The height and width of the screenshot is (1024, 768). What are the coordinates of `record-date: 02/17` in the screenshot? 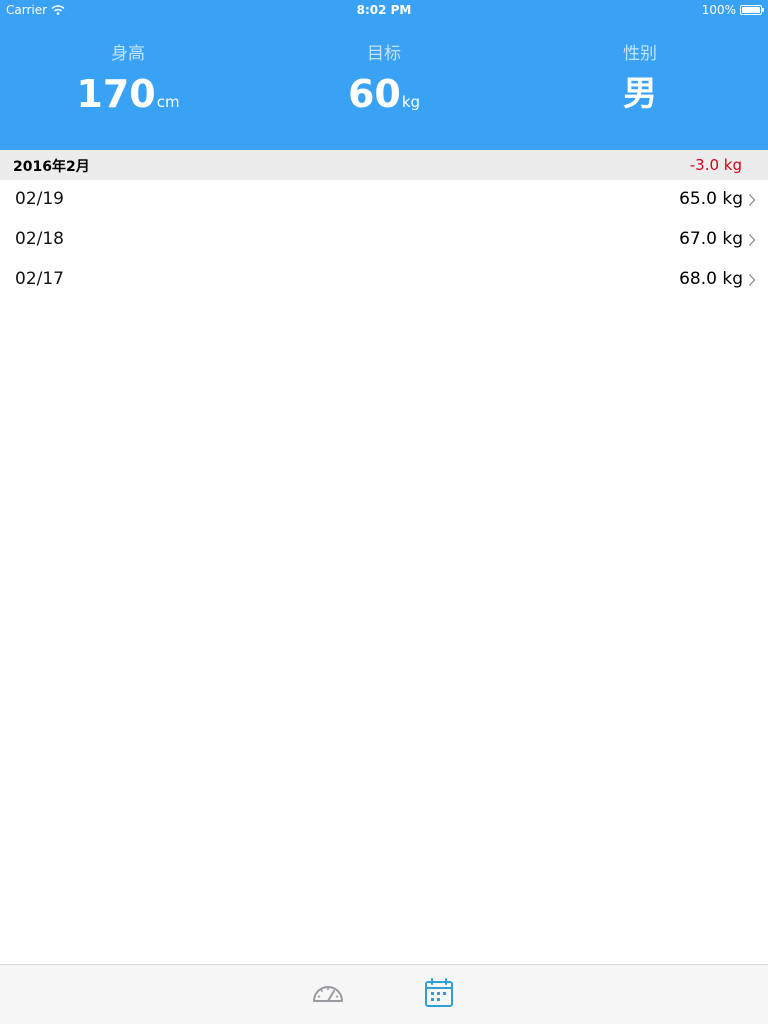 It's located at (39, 279).